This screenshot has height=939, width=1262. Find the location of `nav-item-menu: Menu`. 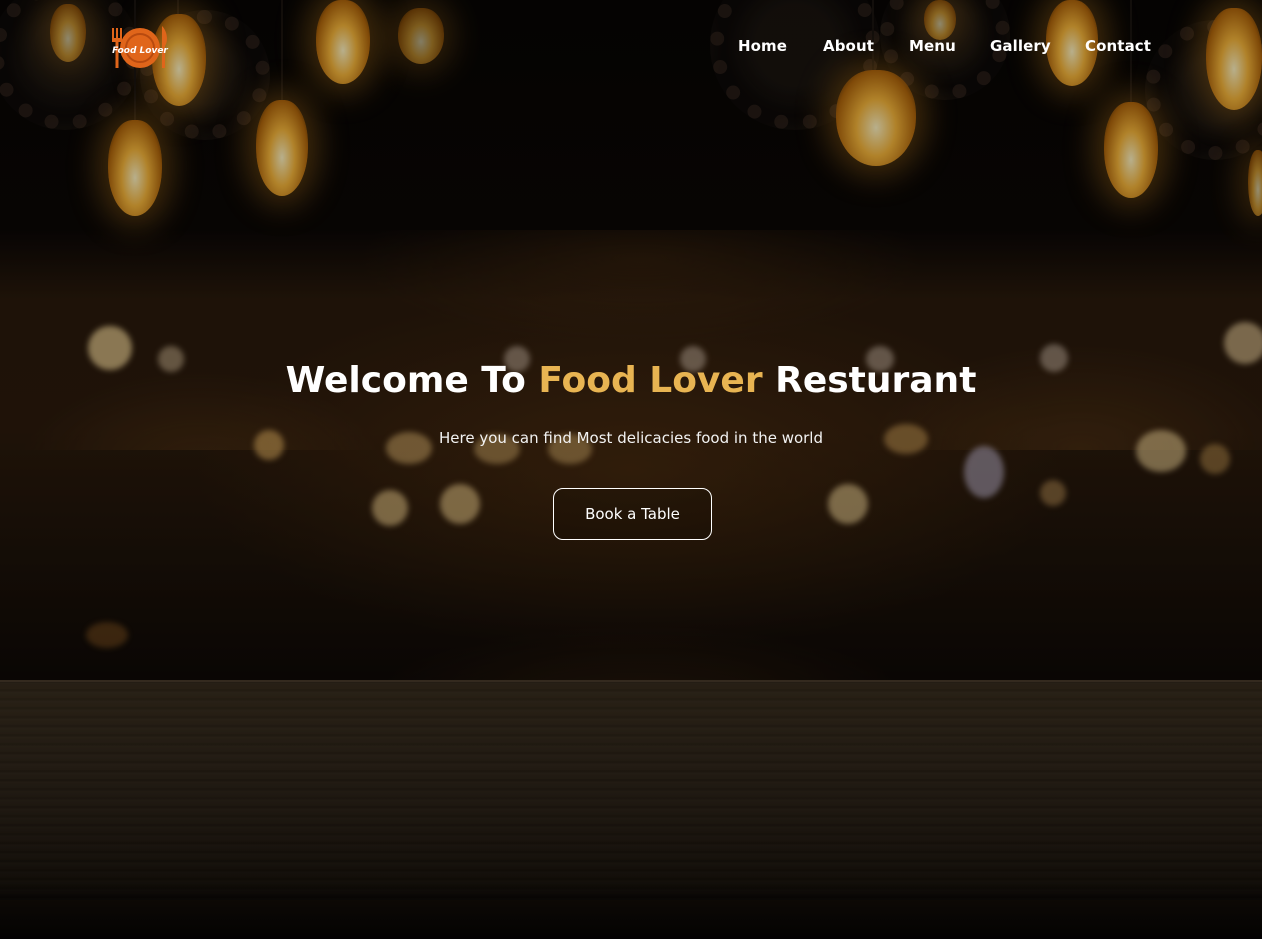

nav-item-menu: Menu is located at coordinates (932, 46).